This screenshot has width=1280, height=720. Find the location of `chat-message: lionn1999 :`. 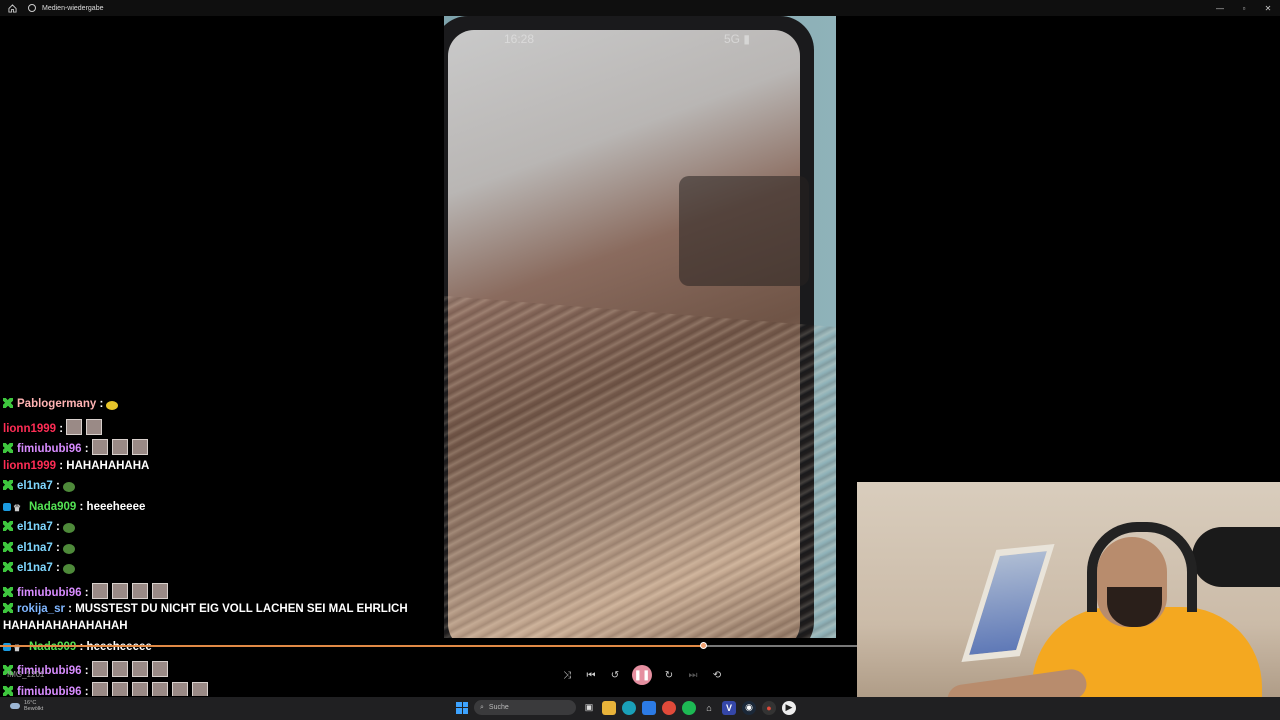

chat-message: lionn1999 : is located at coordinates (54, 426).